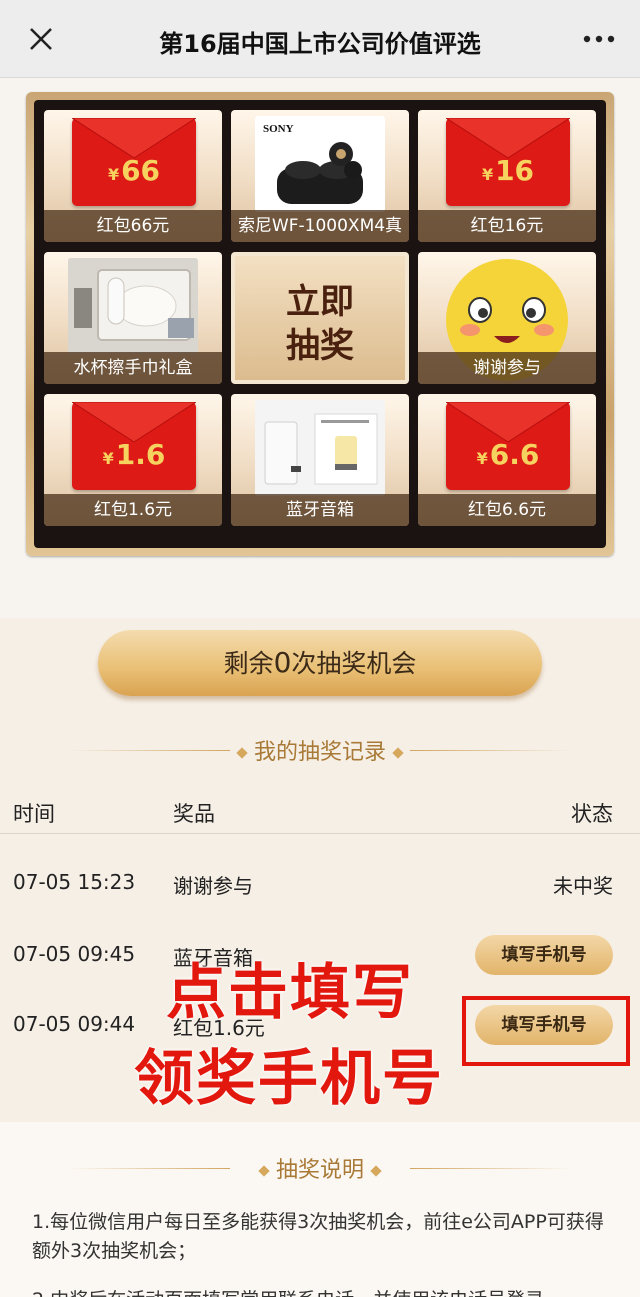  What do you see at coordinates (194, 814) in the screenshot?
I see `header-prize: 奖品` at bounding box center [194, 814].